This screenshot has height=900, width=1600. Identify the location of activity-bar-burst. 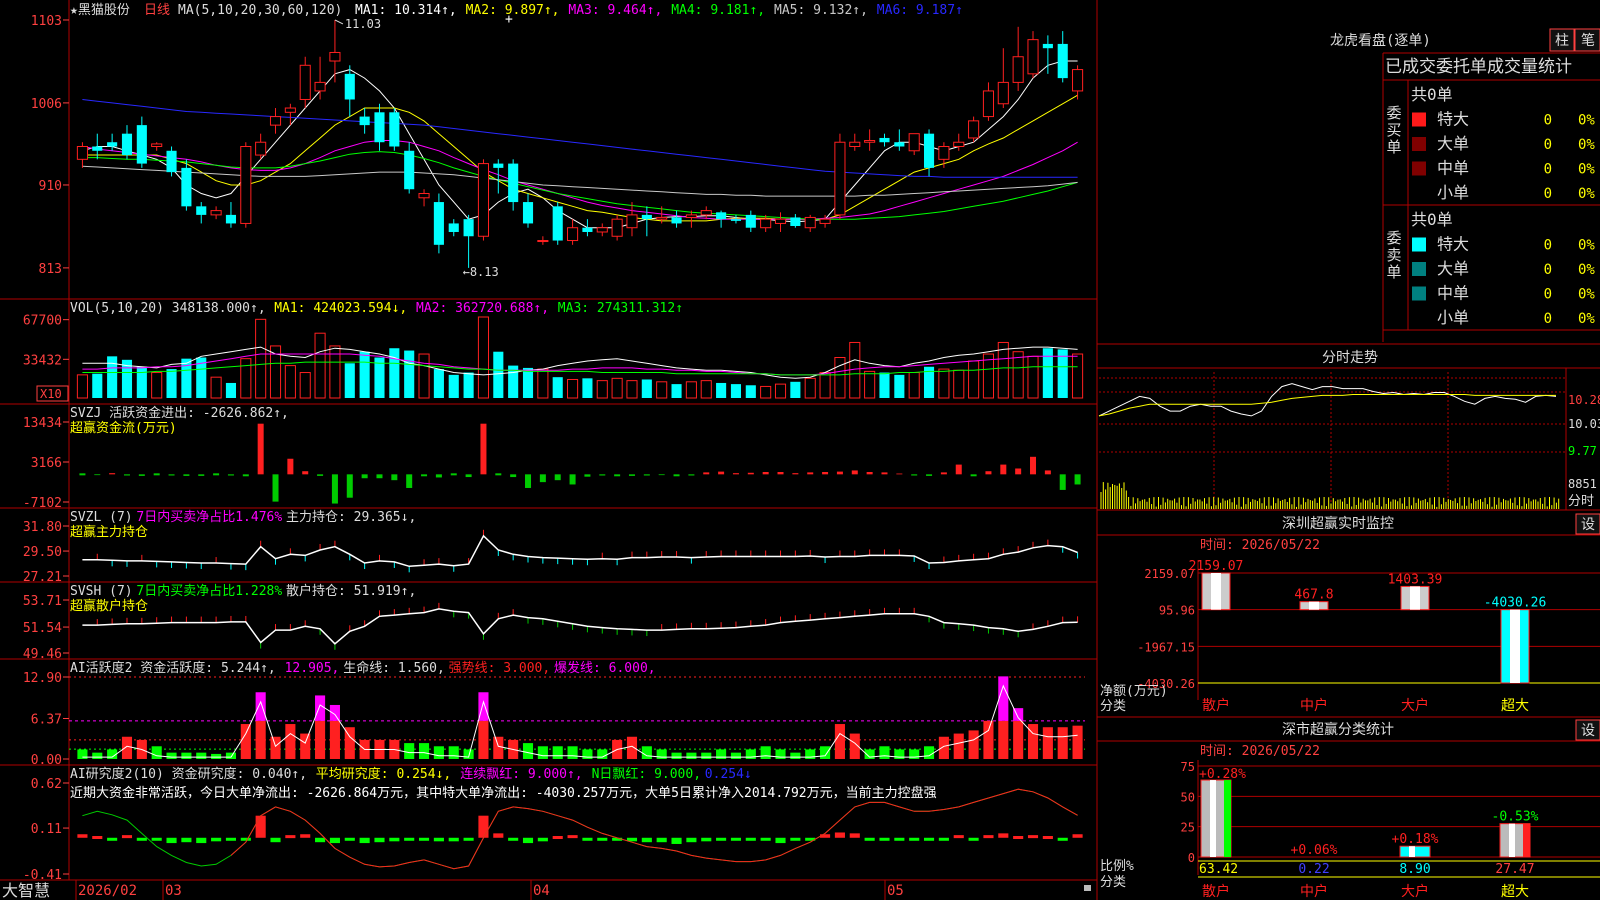
(1003, 698).